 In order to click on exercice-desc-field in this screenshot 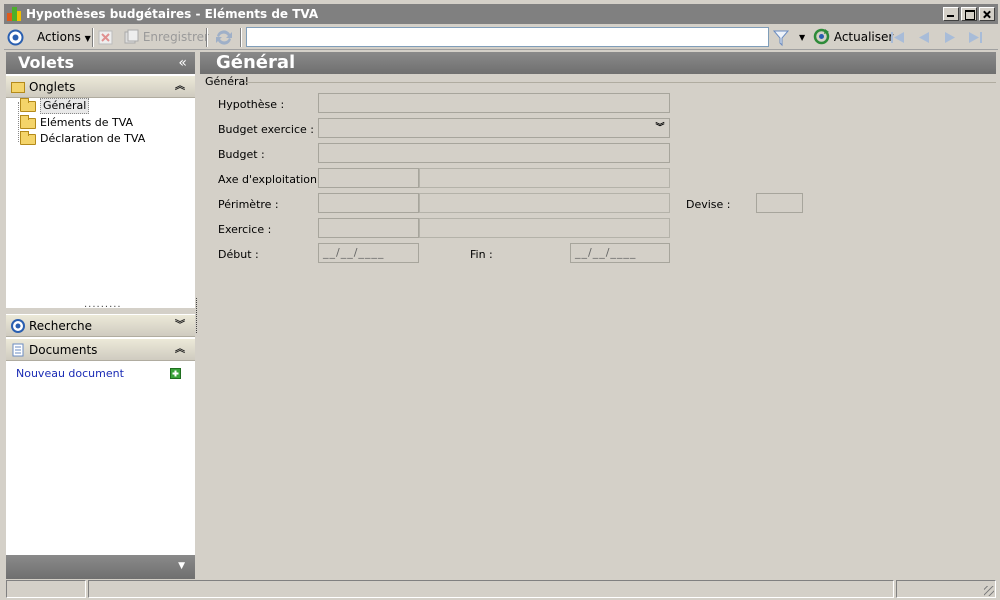, I will do `click(544, 228)`.